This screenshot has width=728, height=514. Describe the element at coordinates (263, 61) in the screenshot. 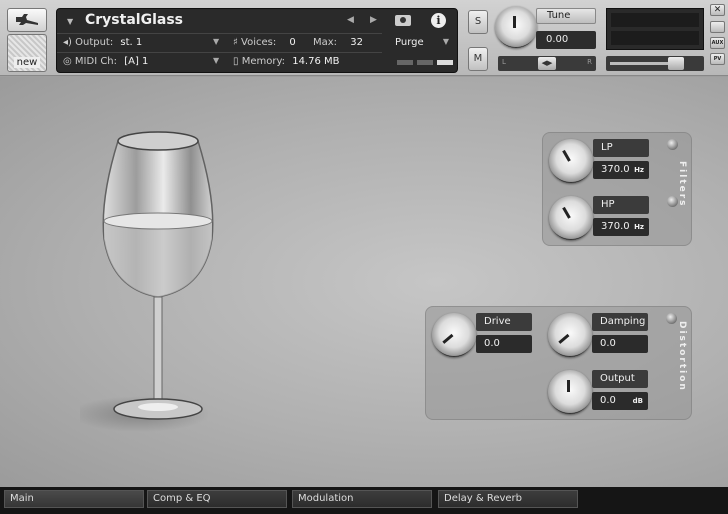

I see `memory-label: Memory:` at that location.